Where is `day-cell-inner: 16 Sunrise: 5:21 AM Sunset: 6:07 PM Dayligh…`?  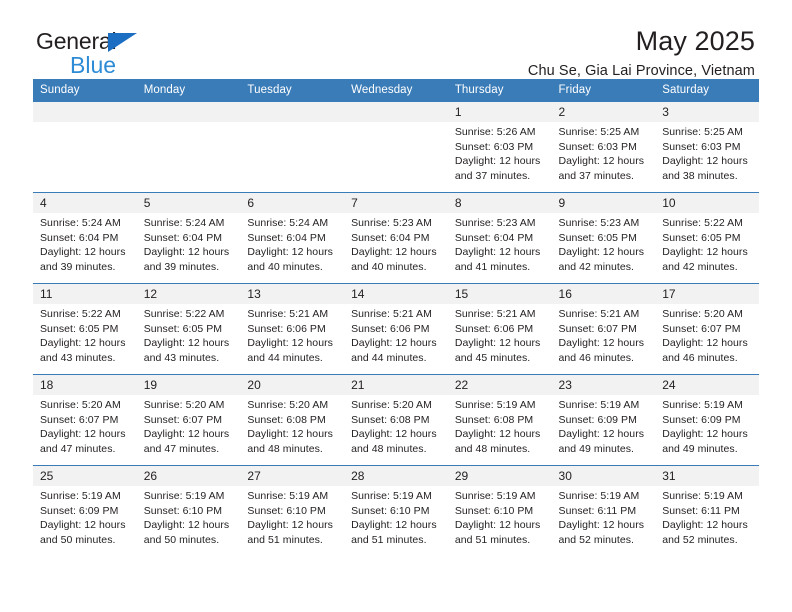
day-cell-inner: 16 Sunrise: 5:21 AM Sunset: 6:07 PM Dayligh… is located at coordinates (603, 328).